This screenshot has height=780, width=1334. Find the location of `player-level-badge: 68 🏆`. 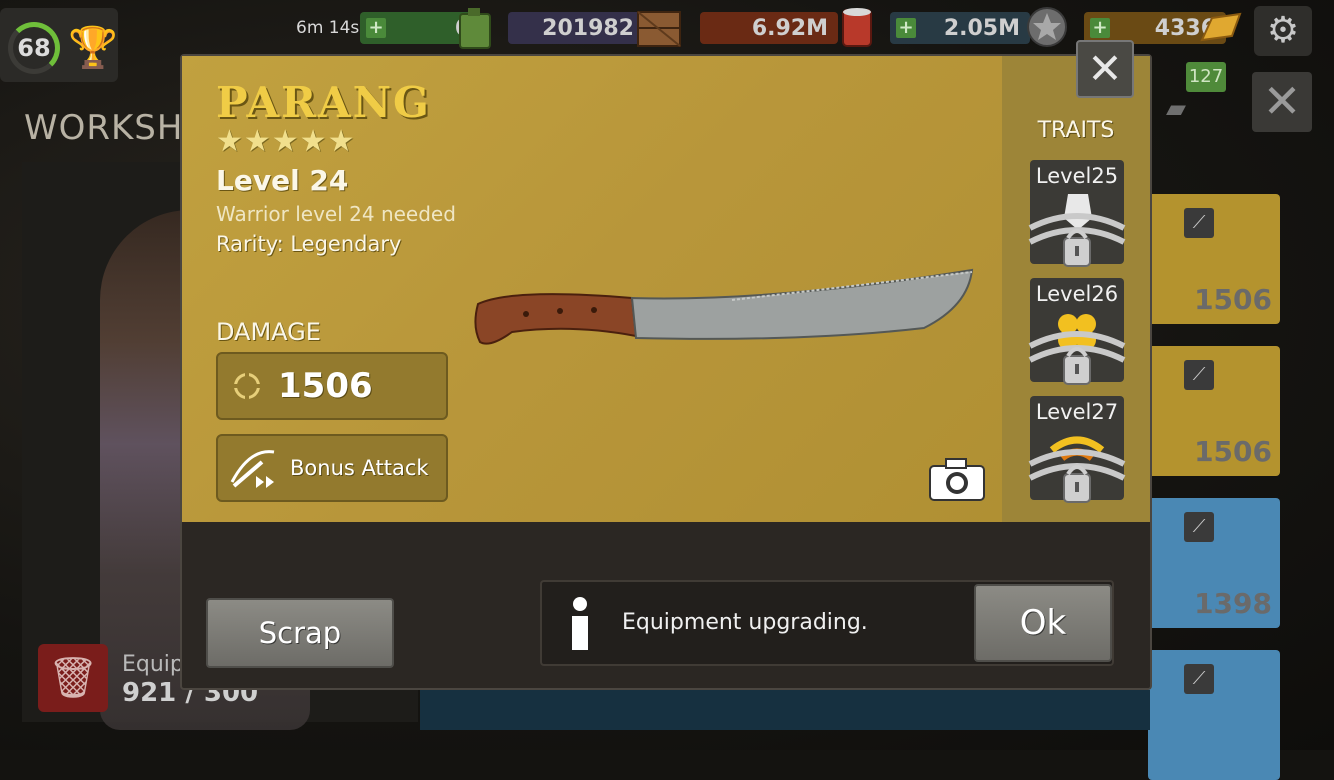

player-level-badge: 68 🏆 is located at coordinates (59, 45).